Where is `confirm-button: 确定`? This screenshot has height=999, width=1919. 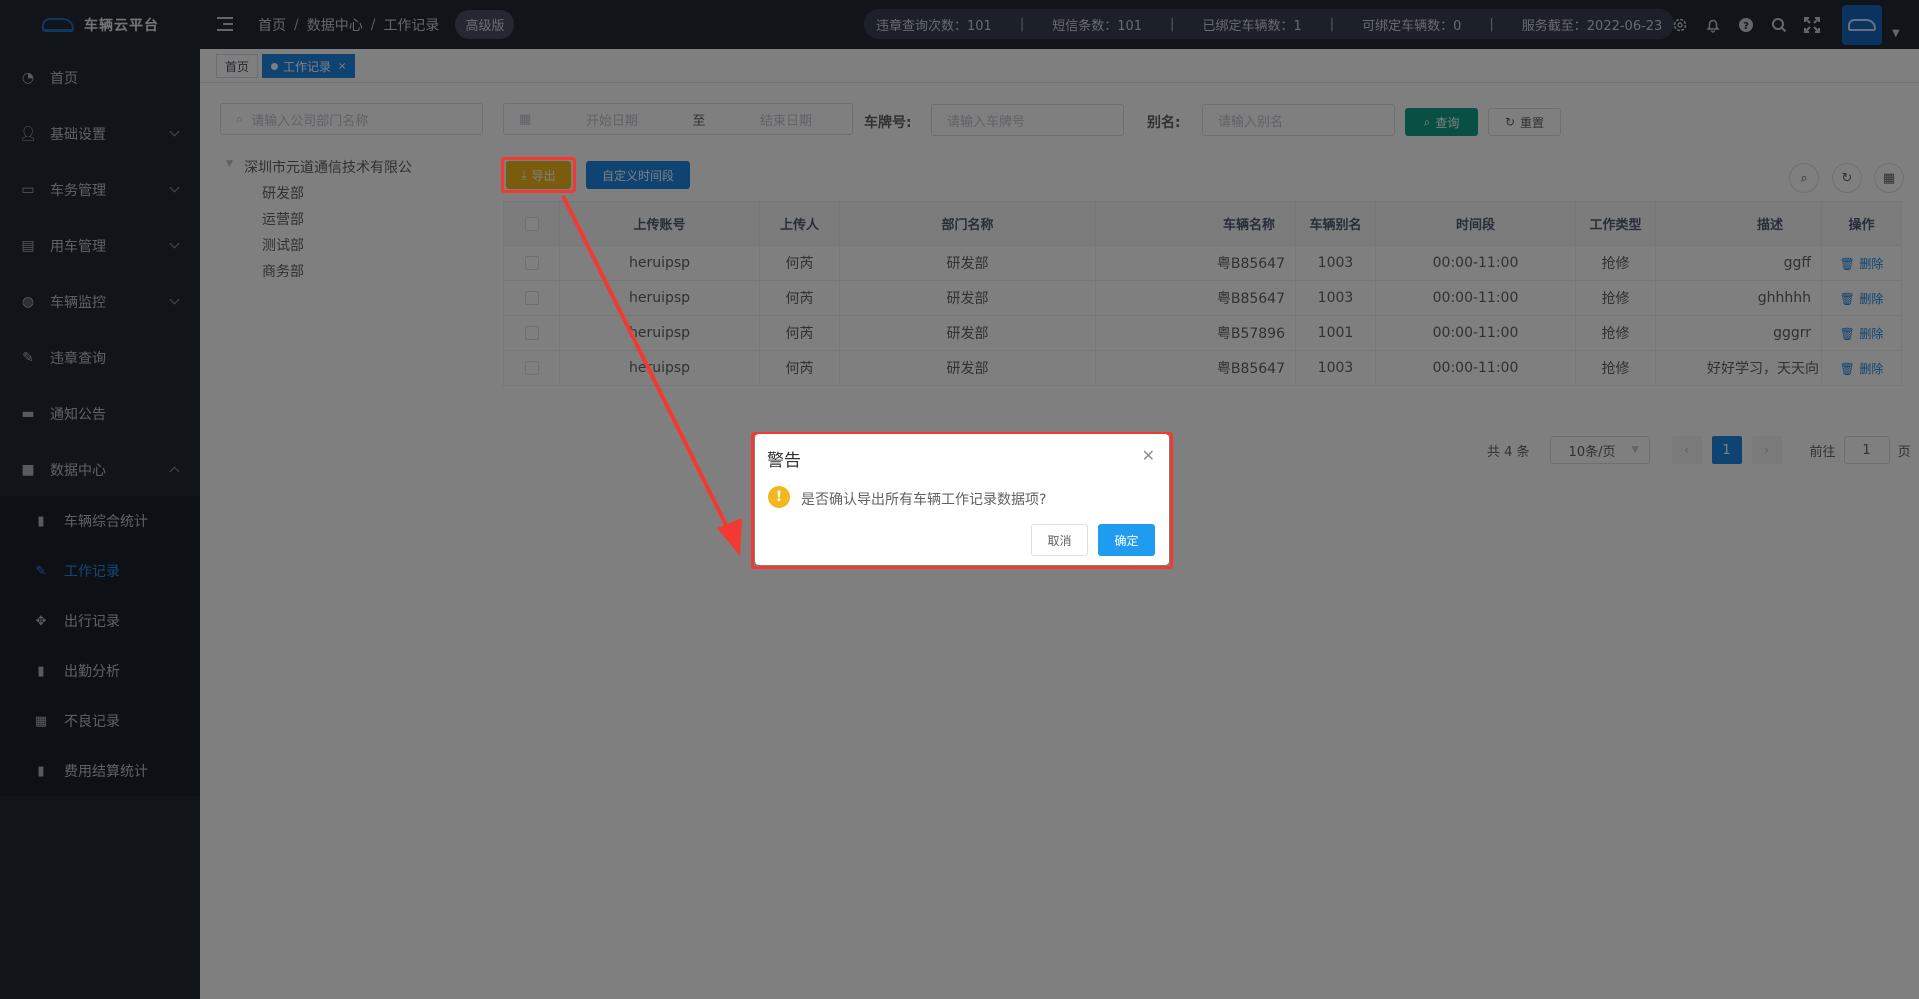 confirm-button: 确定 is located at coordinates (1126, 540).